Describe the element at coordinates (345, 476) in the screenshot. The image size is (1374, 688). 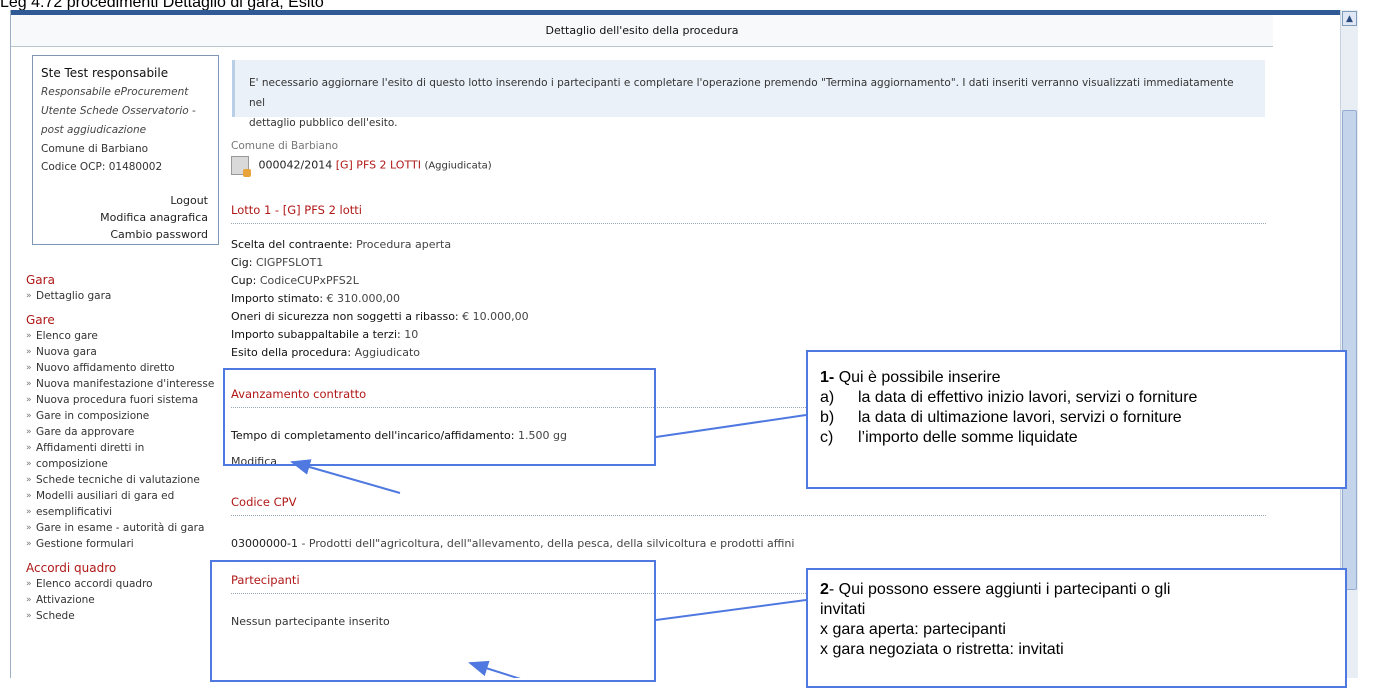
I see `arrow-to-modifica` at that location.